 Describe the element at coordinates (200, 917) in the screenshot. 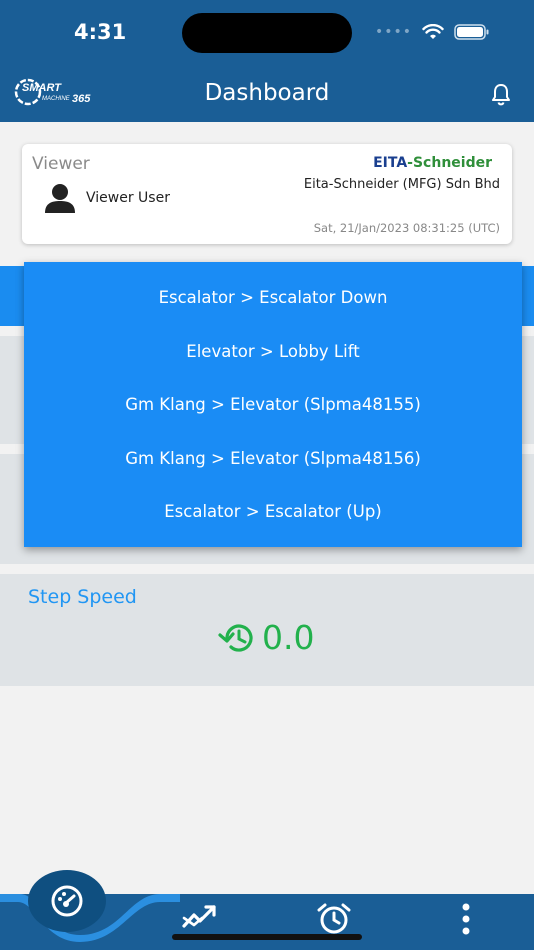

I see `trend-icon` at that location.